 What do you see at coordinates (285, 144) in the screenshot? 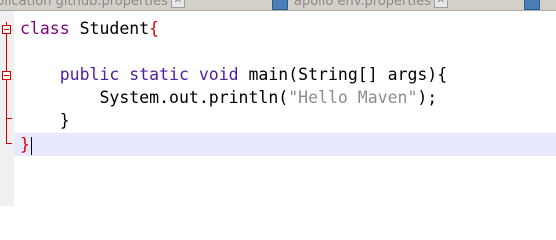
I see `current-line: }` at bounding box center [285, 144].